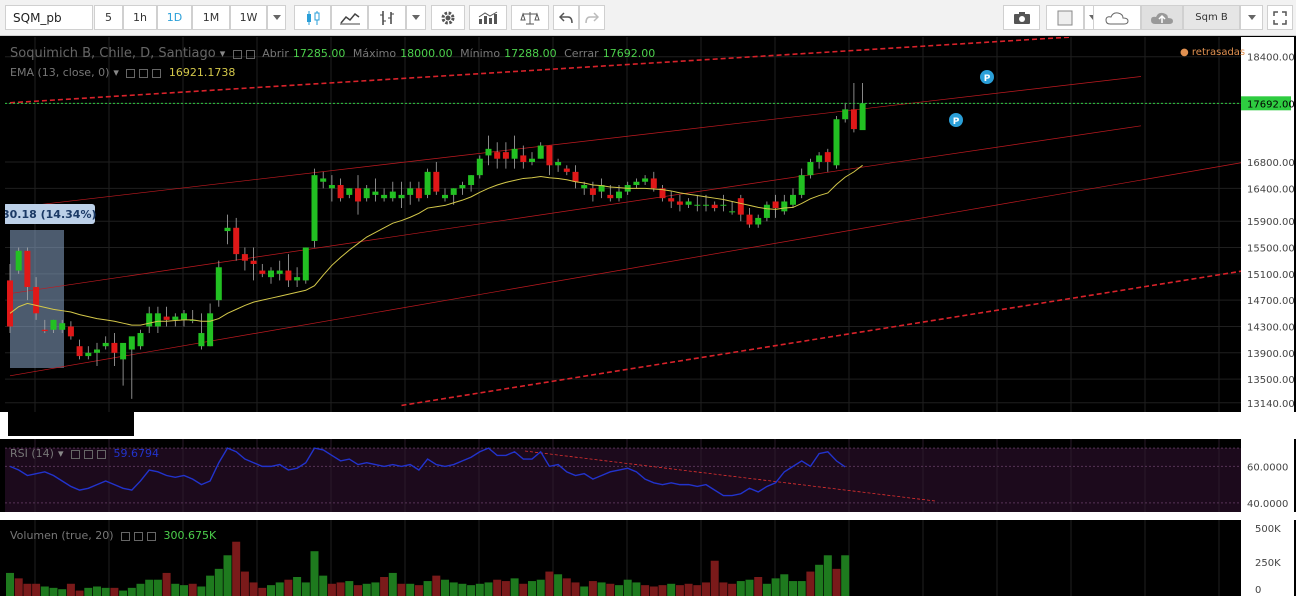 This screenshot has width=1296, height=606. I want to click on ema-legend: EMA (13, close, 0) ▾ 16921.1738, so click(124, 72).